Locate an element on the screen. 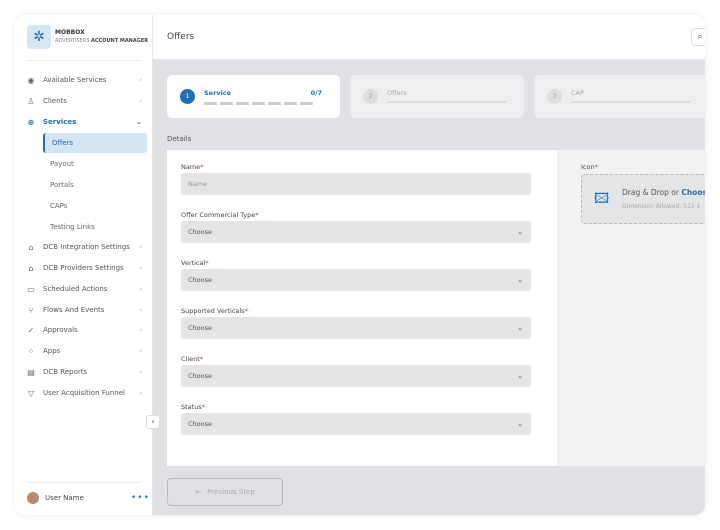 The width and height of the screenshot is (720, 530). field-label: Name* is located at coordinates (192, 167).